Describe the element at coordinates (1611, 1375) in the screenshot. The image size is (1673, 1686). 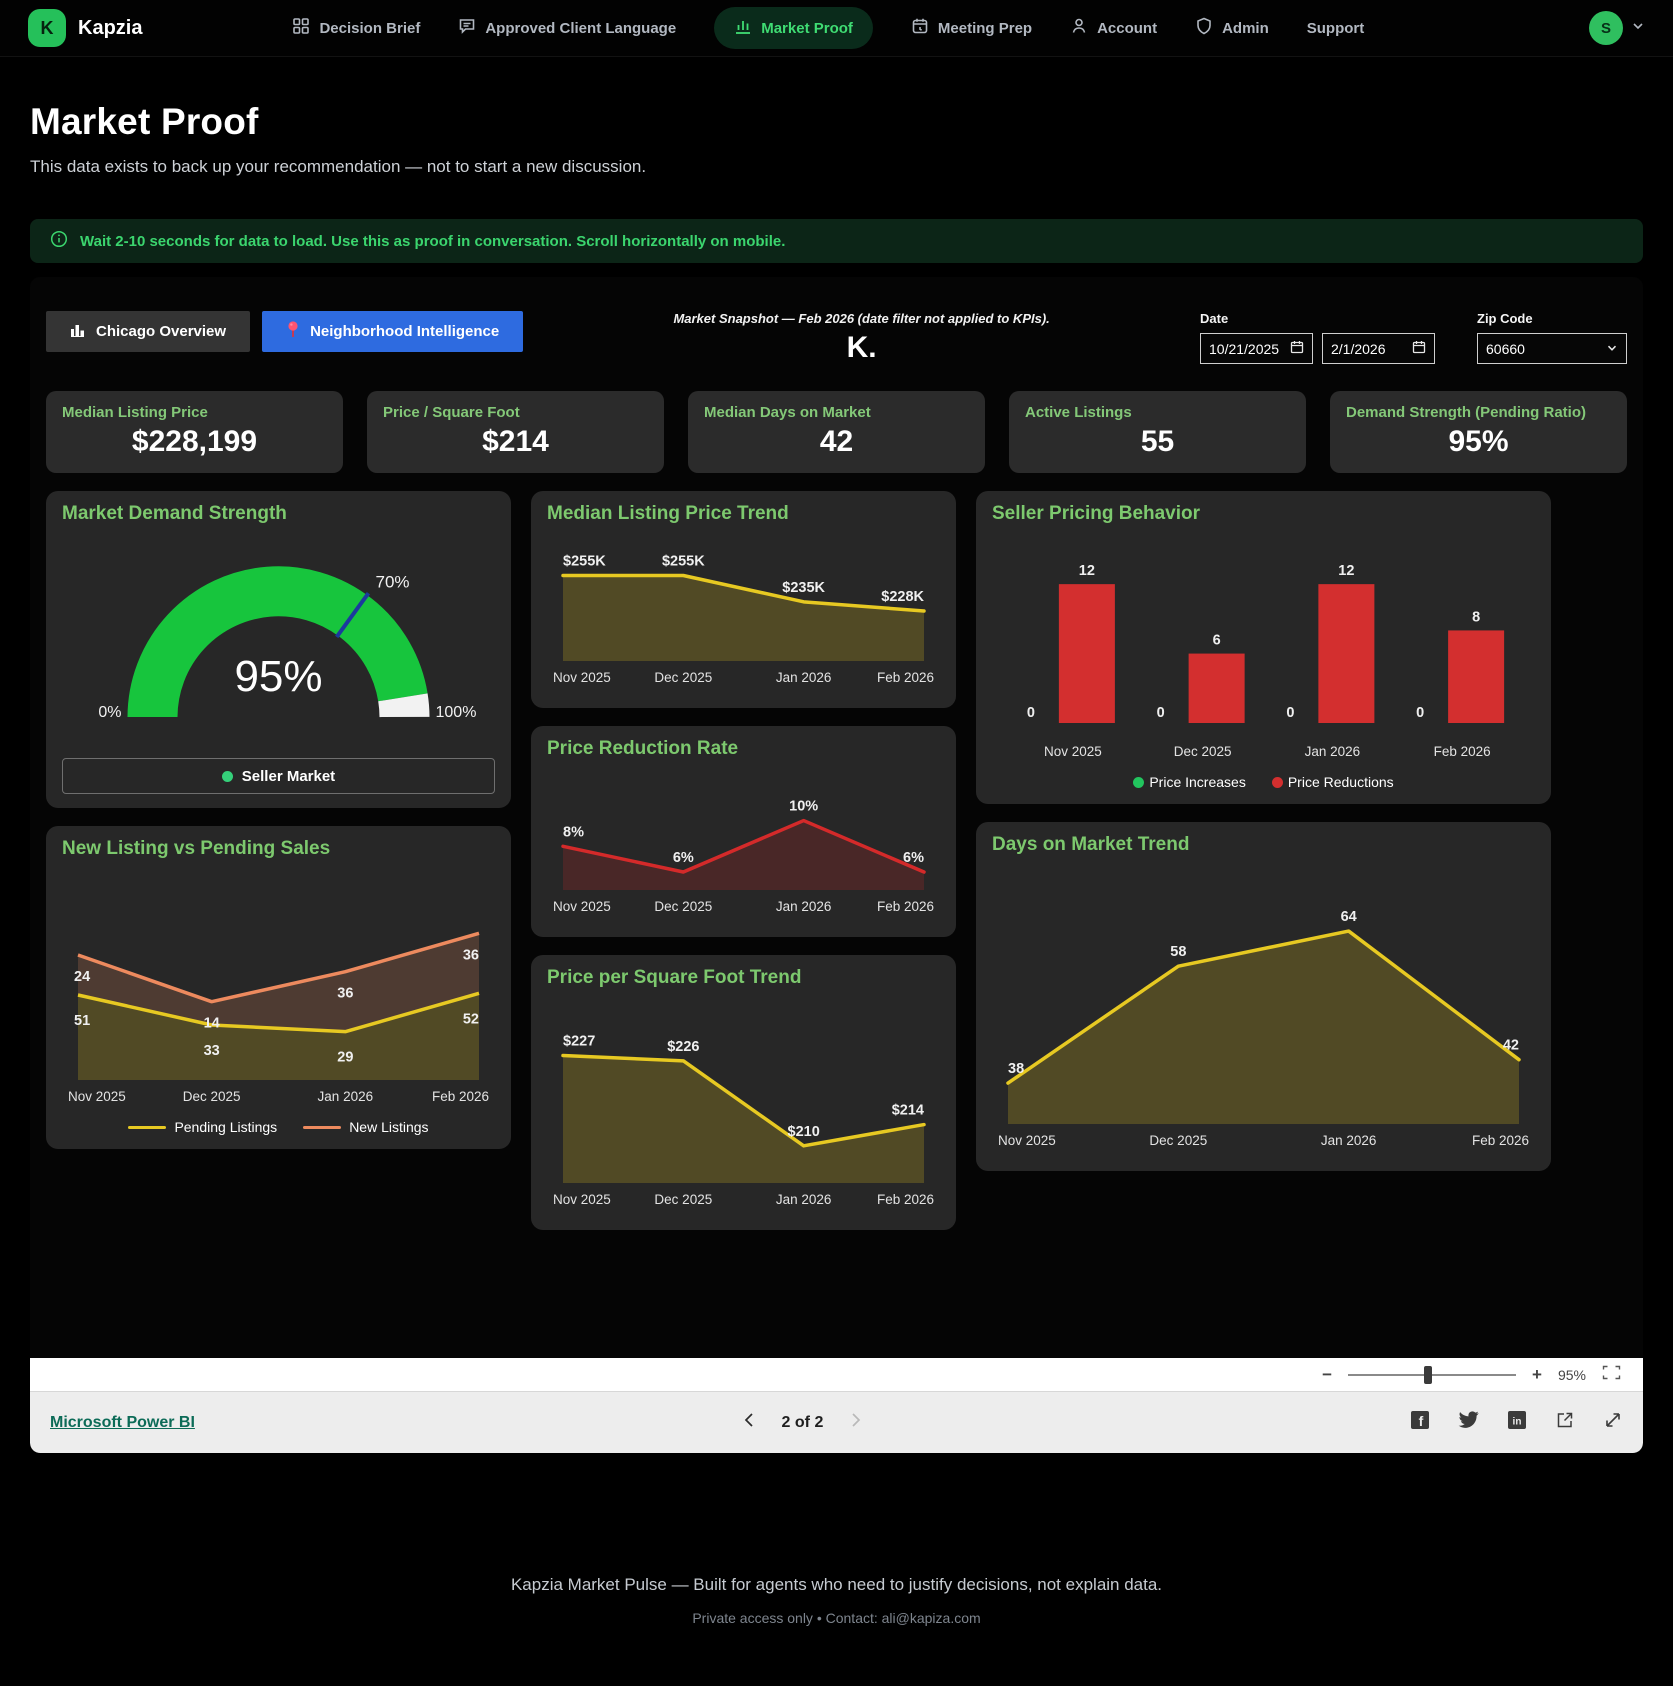
I see `fit-to-page-icon` at that location.